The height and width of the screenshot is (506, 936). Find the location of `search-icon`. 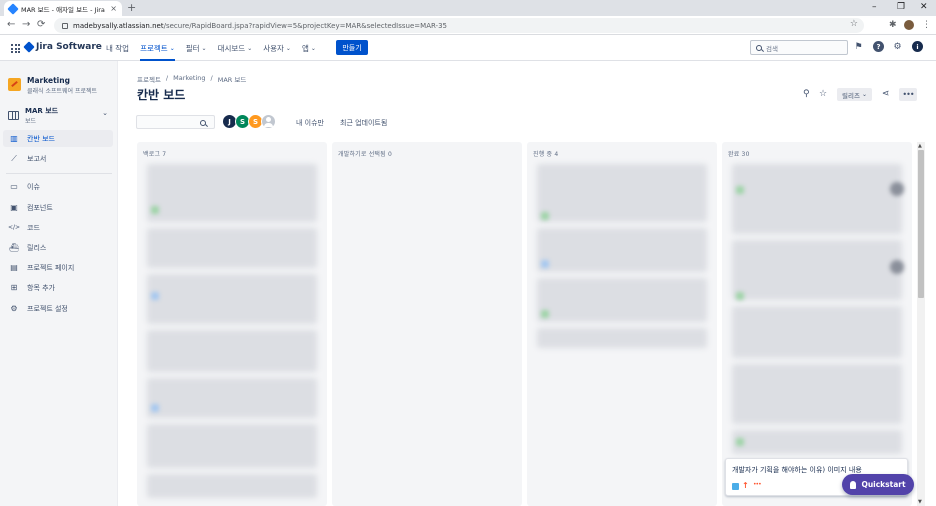

search-icon is located at coordinates (759, 47).